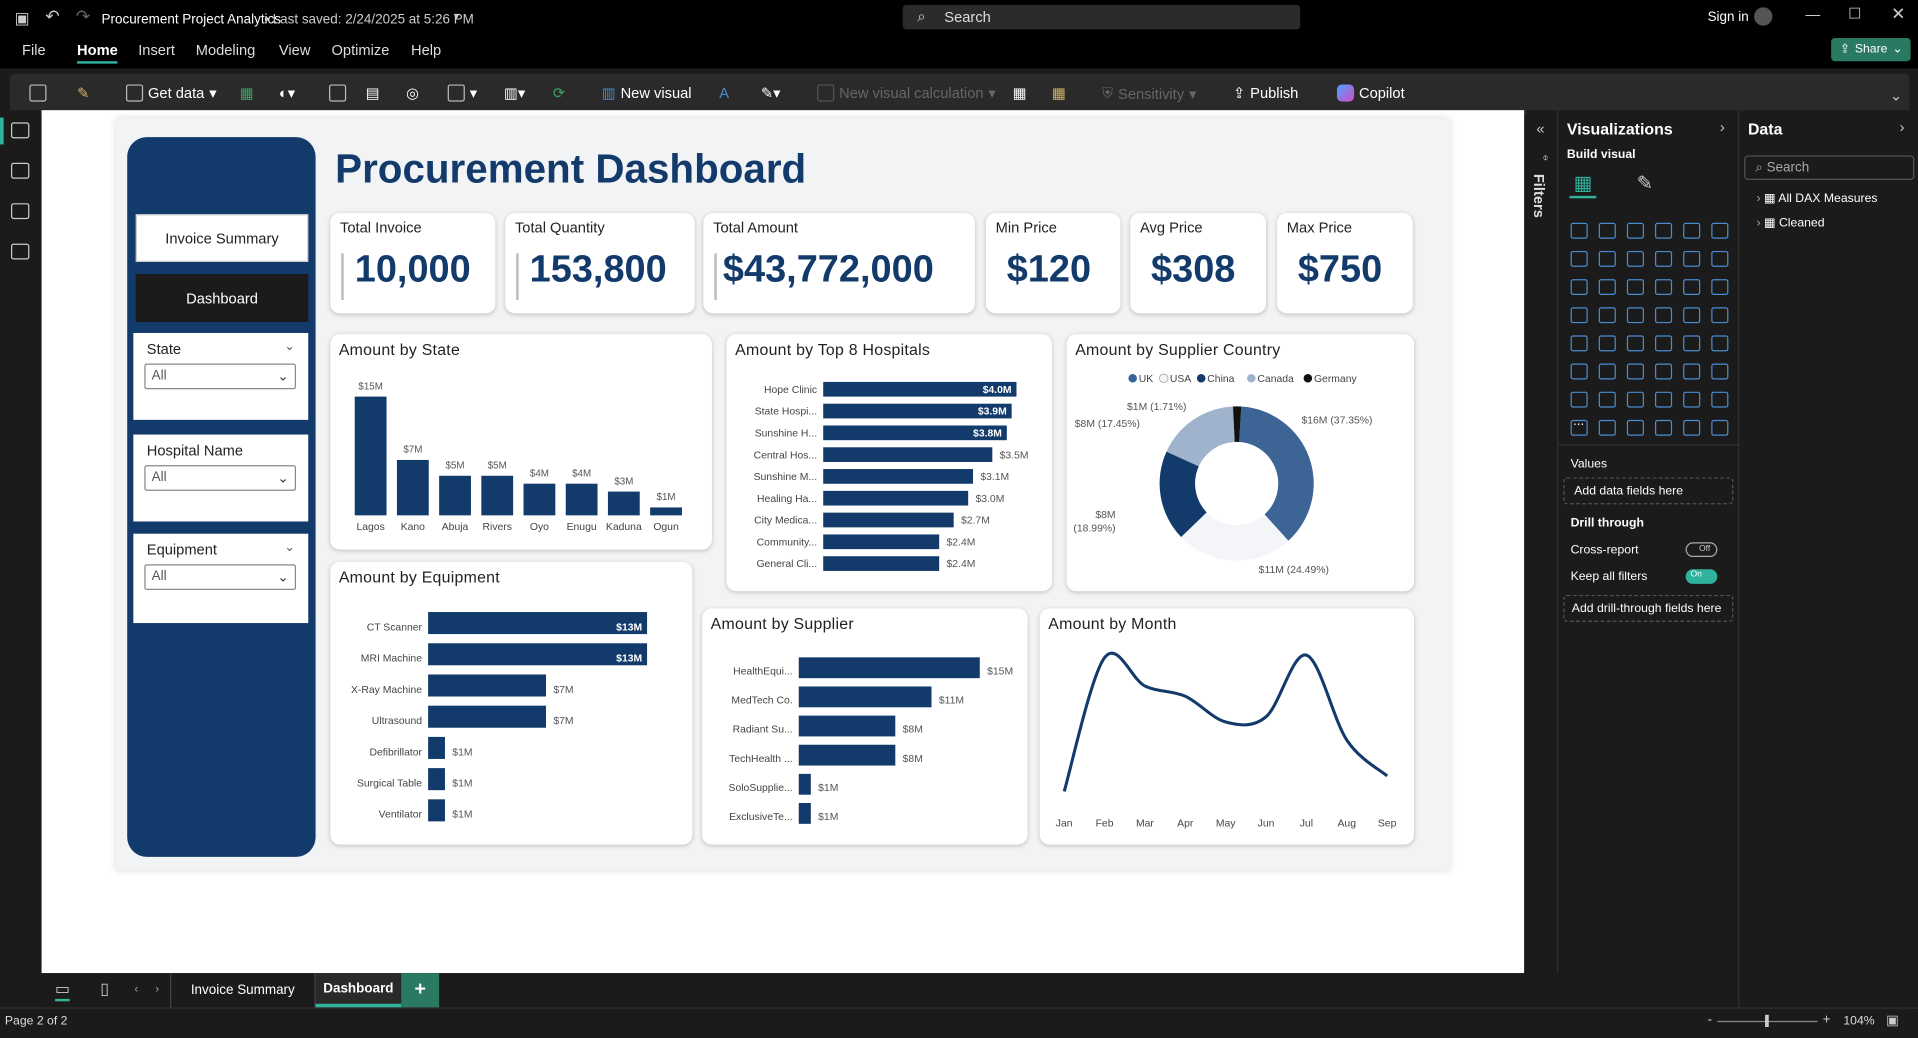 The height and width of the screenshot is (1038, 1918). I want to click on add-page-button: +, so click(420, 990).